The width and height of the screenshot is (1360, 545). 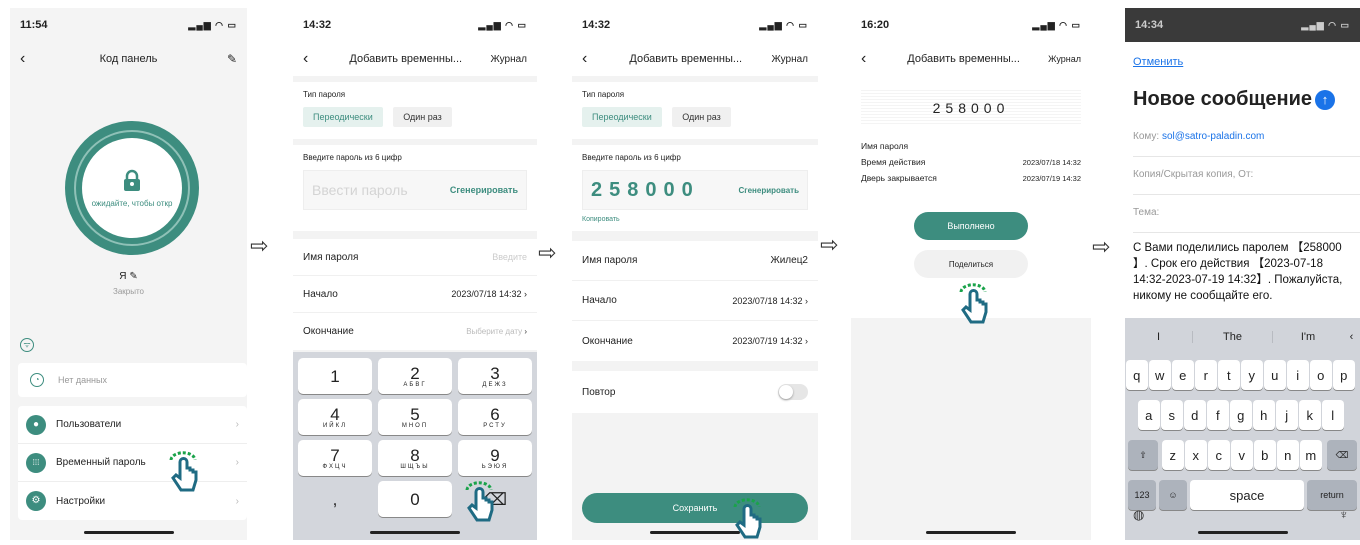 I want to click on password-input-box: 258000 Сгенерировать, so click(x=695, y=190).